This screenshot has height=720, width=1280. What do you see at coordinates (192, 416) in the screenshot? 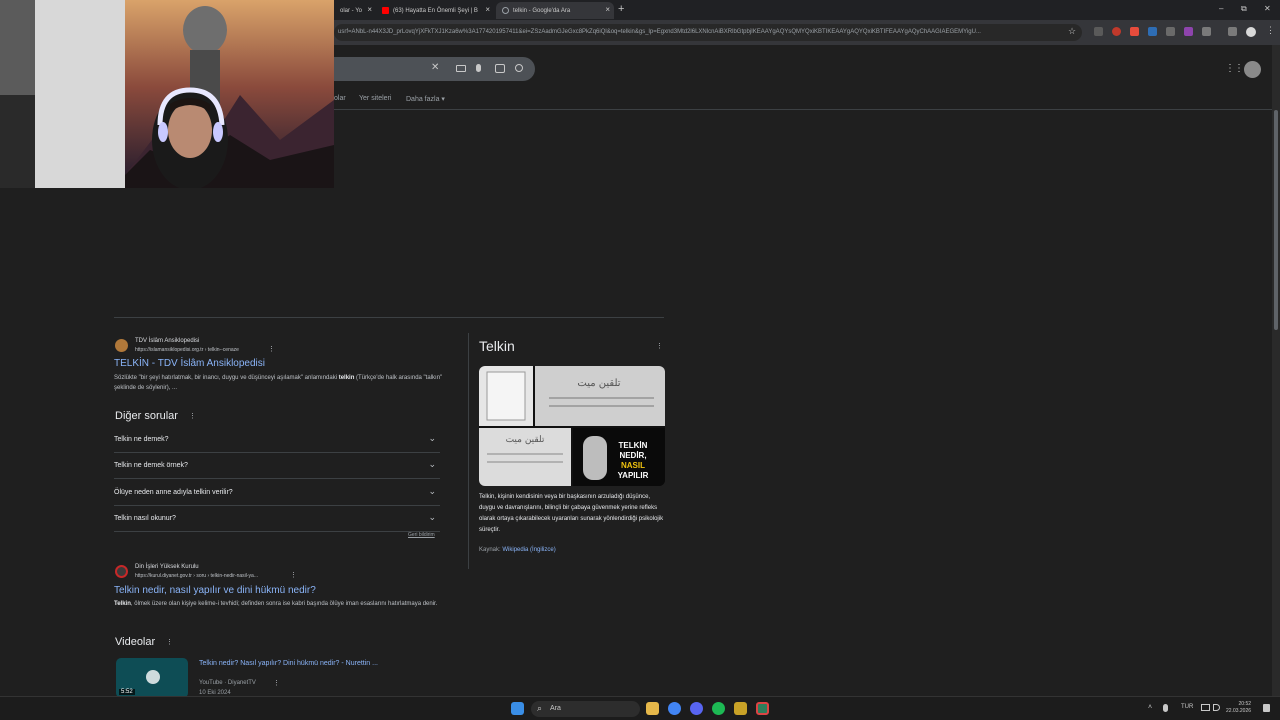
I see `paa-menu-icon: ⋮` at bounding box center [192, 416].